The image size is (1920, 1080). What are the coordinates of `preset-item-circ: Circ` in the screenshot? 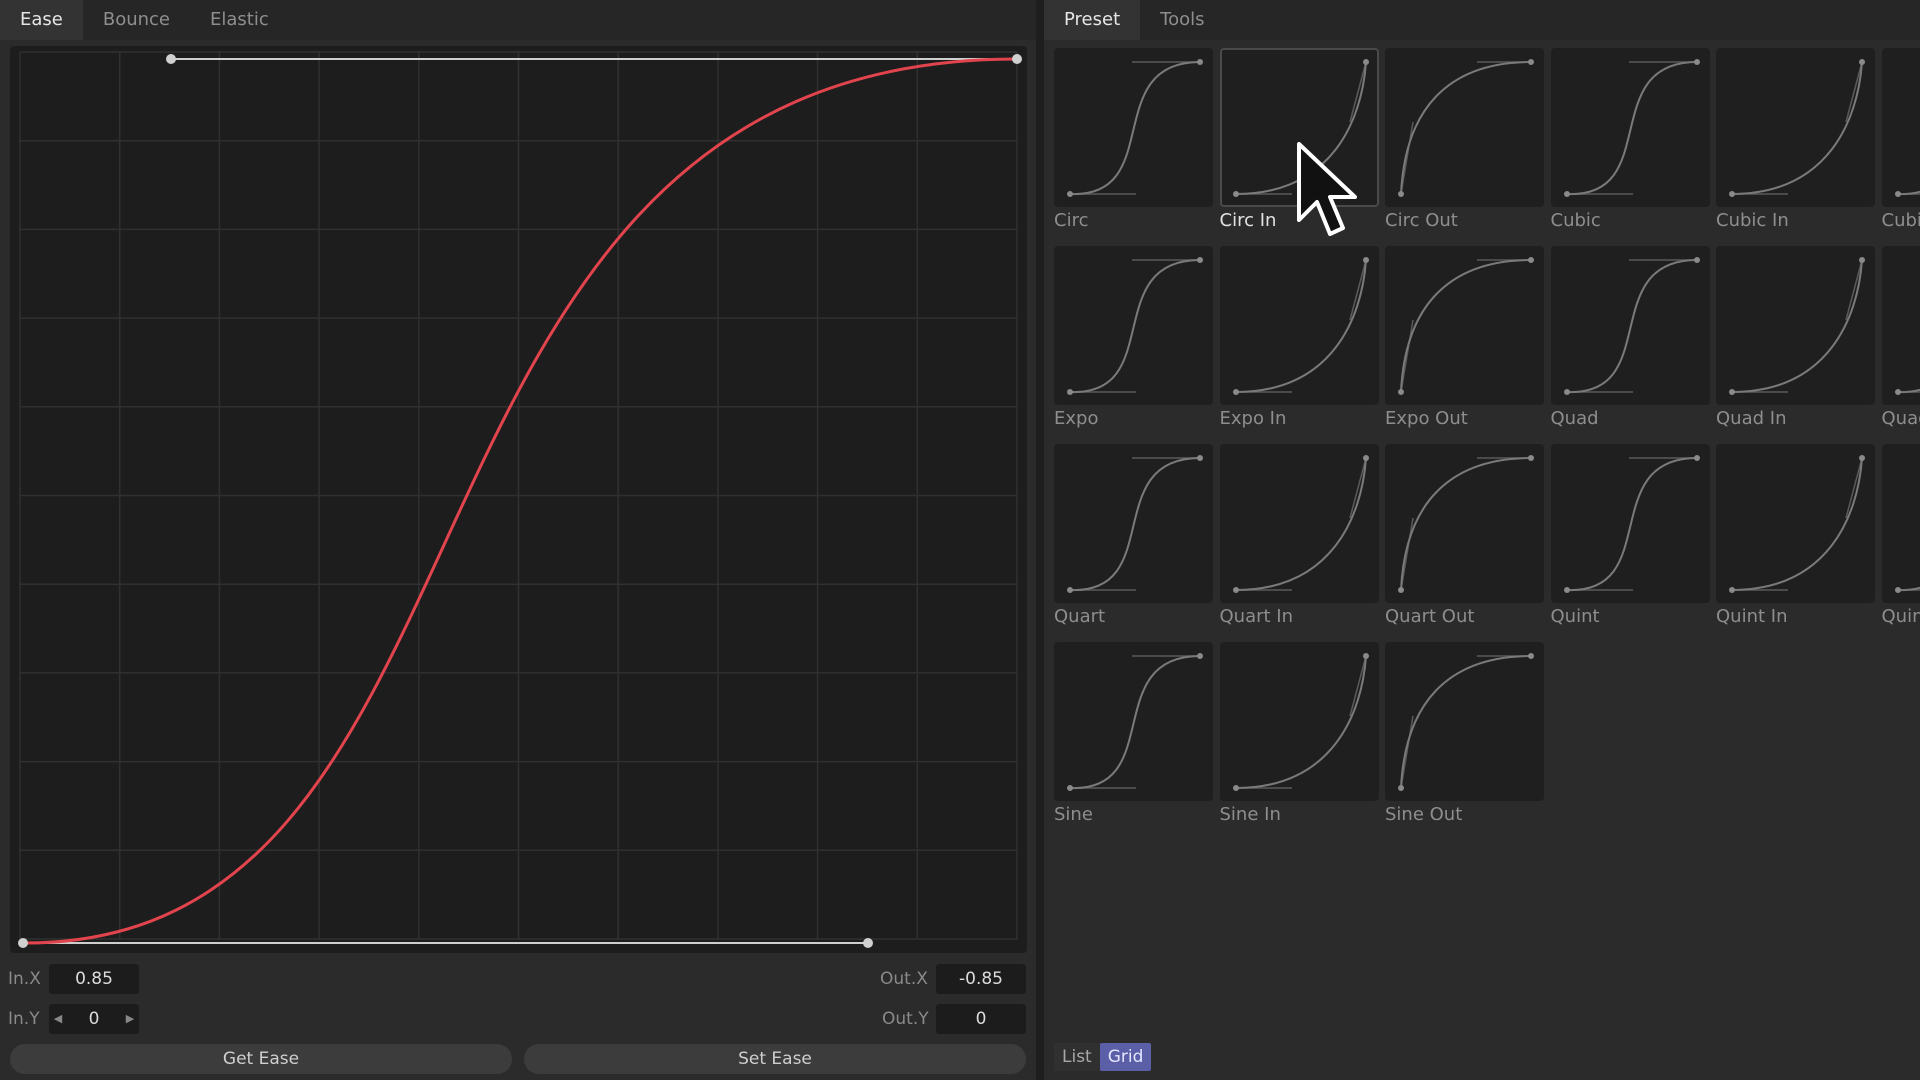 It's located at (1133, 143).